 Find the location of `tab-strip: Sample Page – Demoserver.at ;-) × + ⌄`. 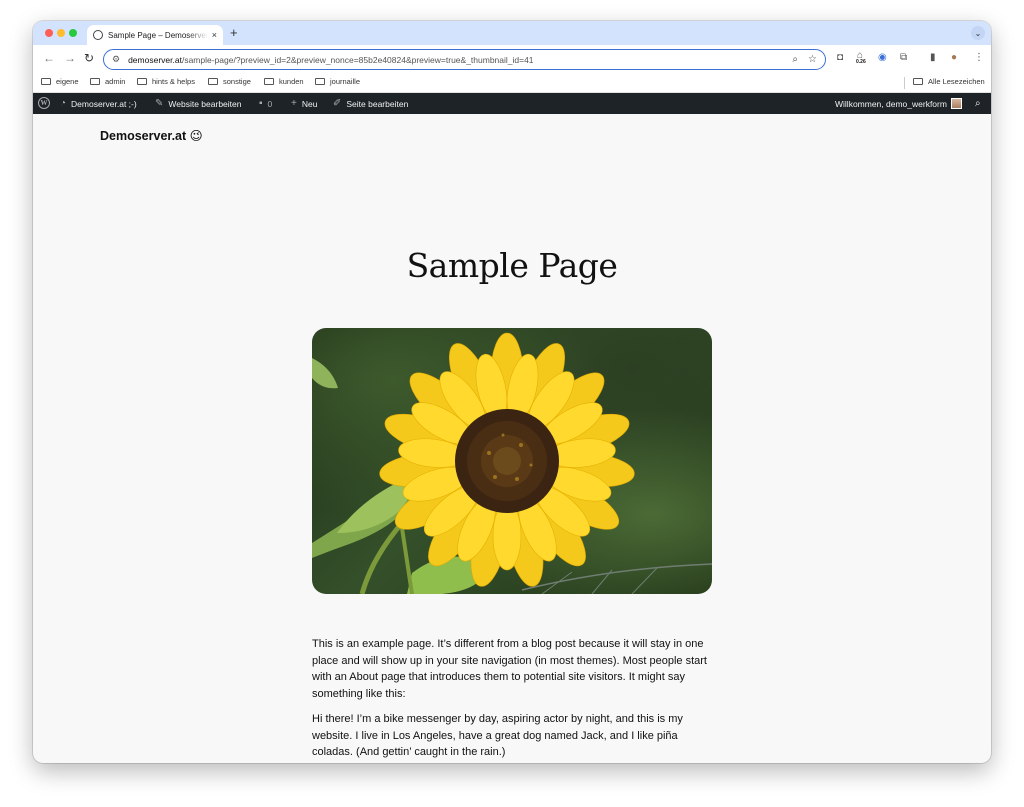

tab-strip: Sample Page – Demoserver.at ;-) × + ⌄ is located at coordinates (512, 33).